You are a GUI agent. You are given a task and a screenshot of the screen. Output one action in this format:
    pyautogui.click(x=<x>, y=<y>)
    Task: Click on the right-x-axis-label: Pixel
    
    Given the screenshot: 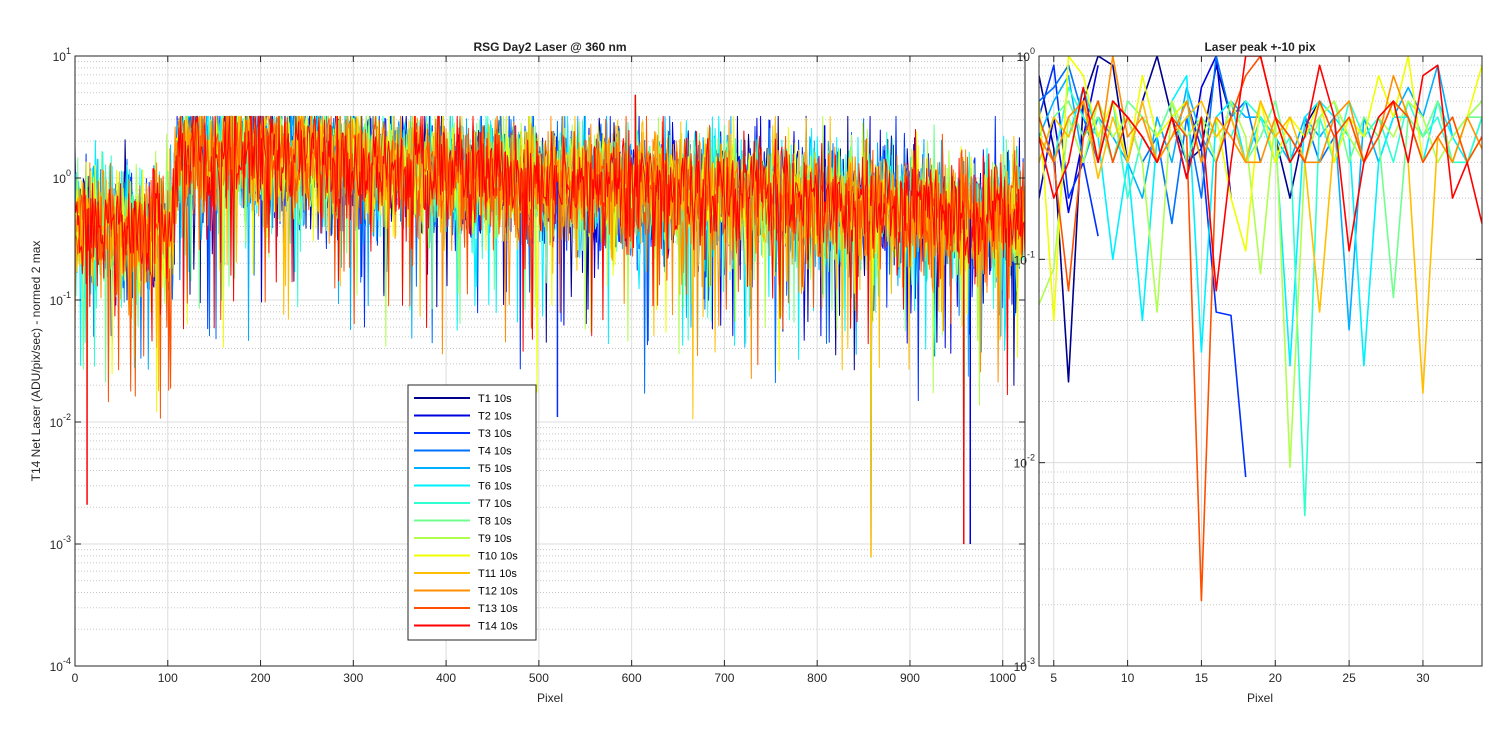 What is the action you would take?
    pyautogui.click(x=1260, y=698)
    